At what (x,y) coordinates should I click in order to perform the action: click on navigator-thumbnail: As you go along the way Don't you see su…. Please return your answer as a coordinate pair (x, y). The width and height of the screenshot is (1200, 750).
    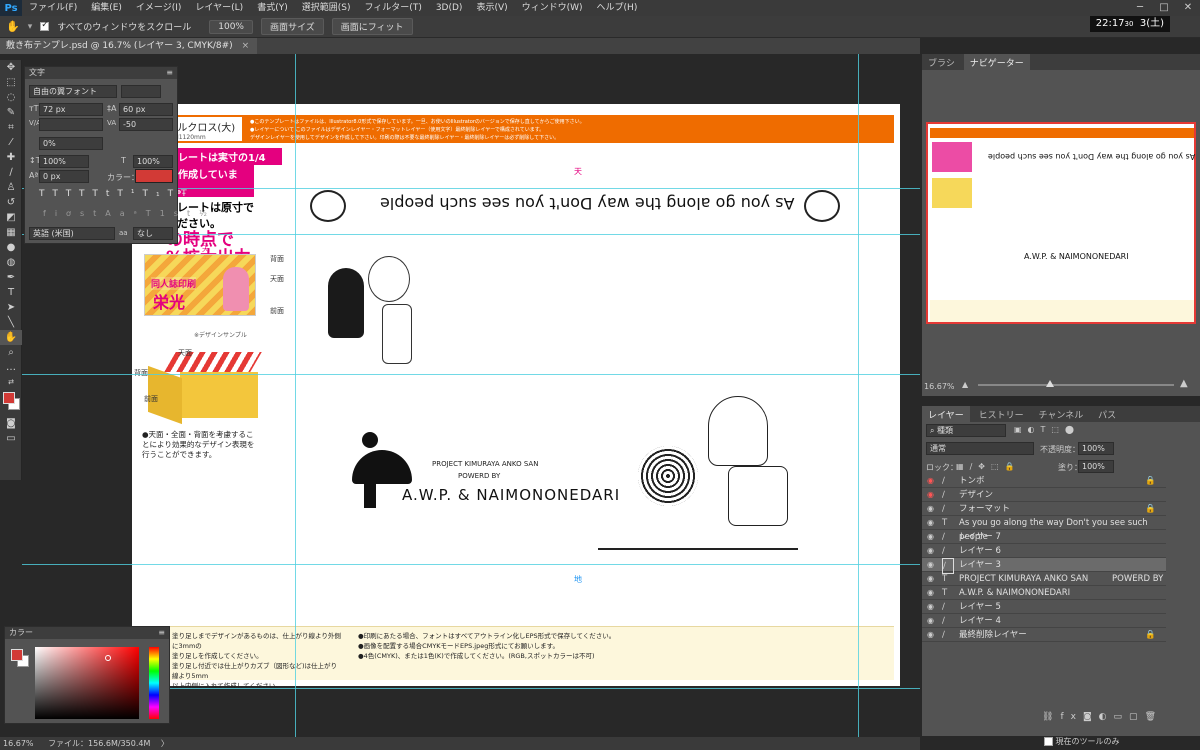
    Looking at the image, I should click on (1061, 223).